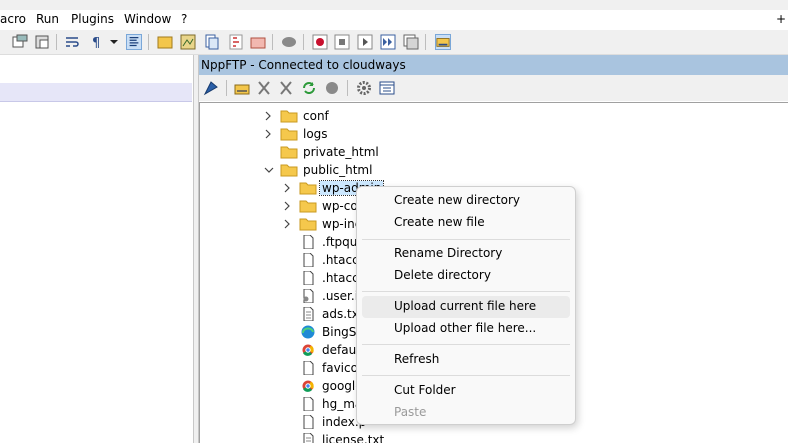 The image size is (788, 443). I want to click on menu-item-label: Cut Folder, so click(425, 390).